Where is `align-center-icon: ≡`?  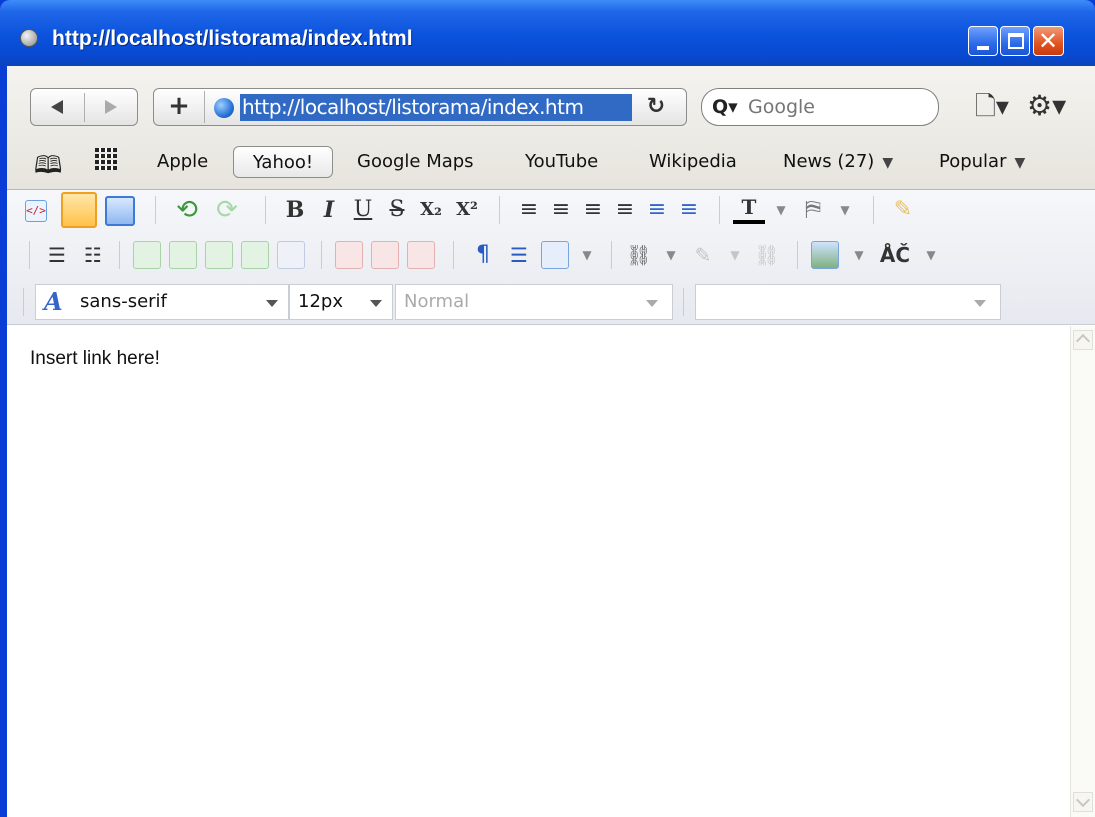
align-center-icon: ≡ is located at coordinates (561, 210).